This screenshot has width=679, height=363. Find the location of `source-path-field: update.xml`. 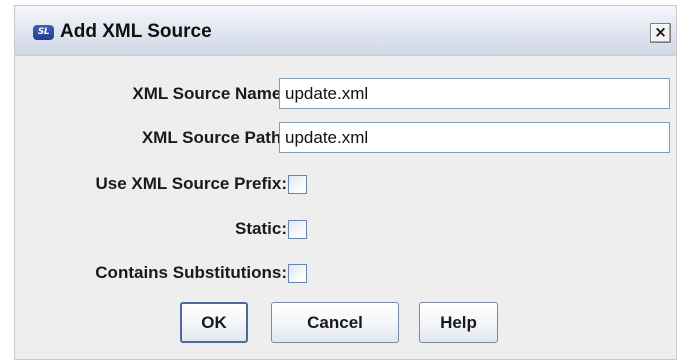

source-path-field: update.xml is located at coordinates (474, 137).